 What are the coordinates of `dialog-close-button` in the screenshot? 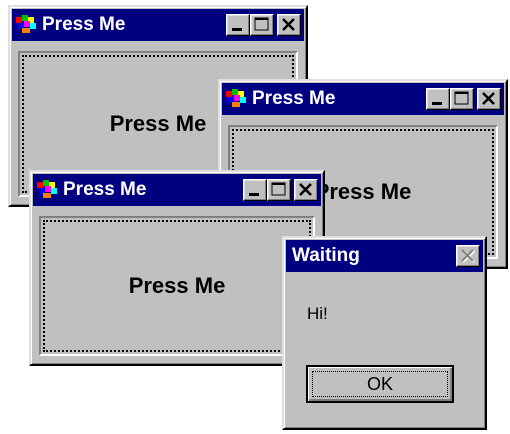 It's located at (468, 256).